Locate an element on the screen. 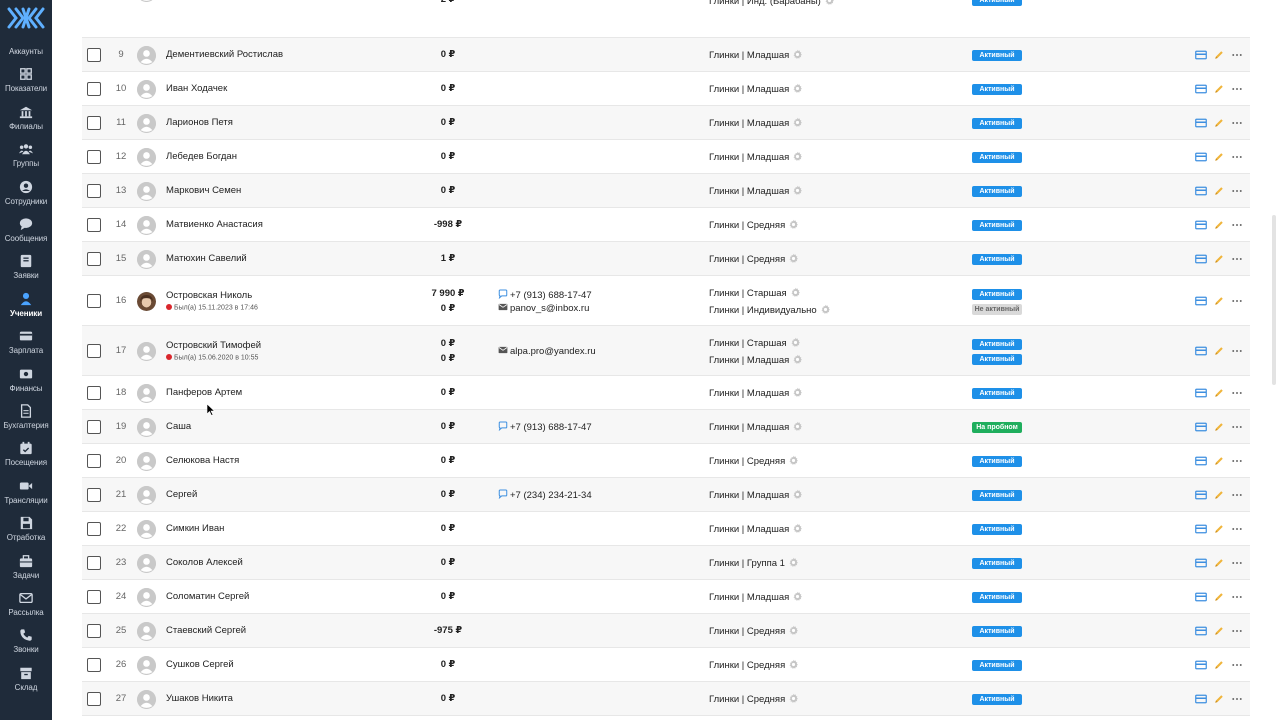 The height and width of the screenshot is (720, 1280). sidebar-item-accounts: Аккаунты is located at coordinates (26, 48).